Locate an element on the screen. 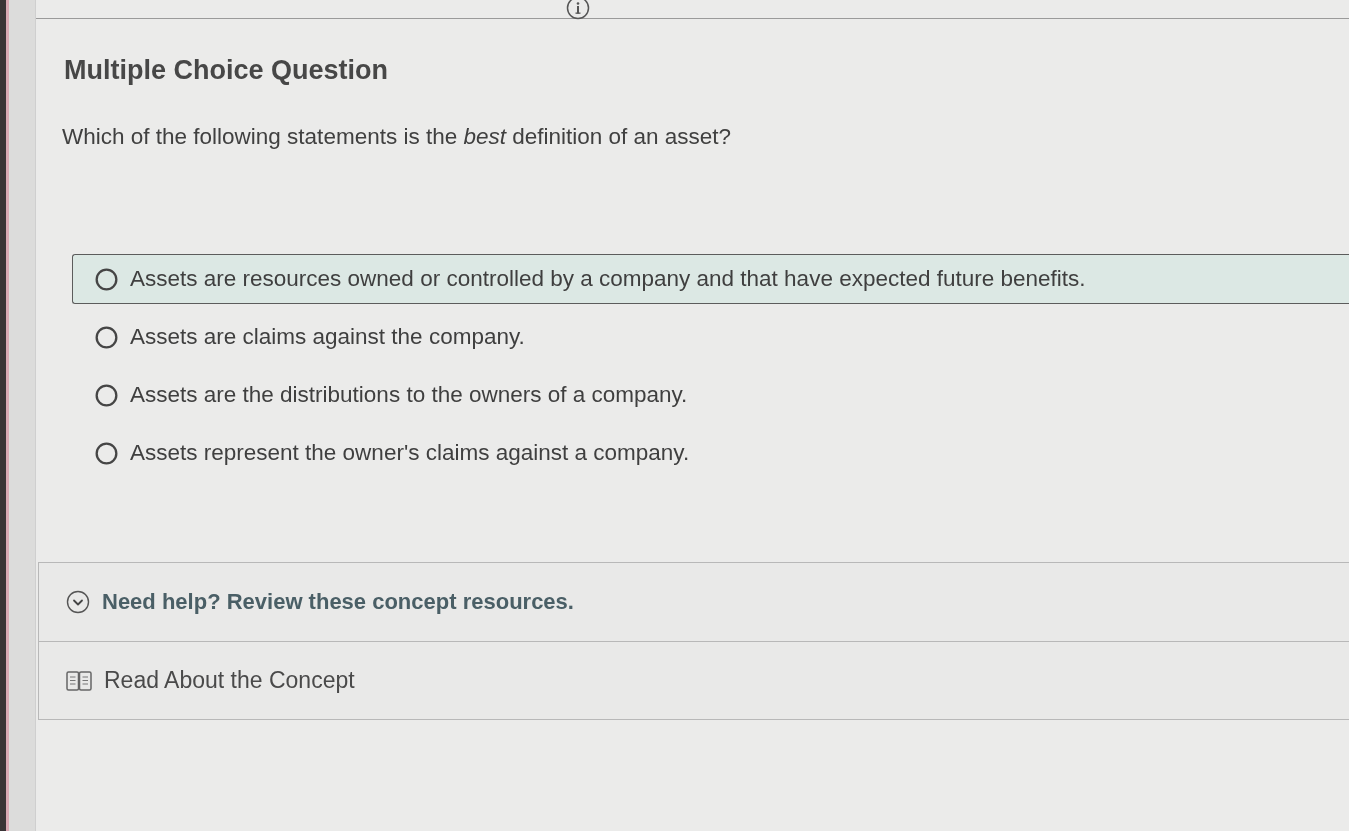 This screenshot has height=831, width=1349. info-icon is located at coordinates (578, 10).